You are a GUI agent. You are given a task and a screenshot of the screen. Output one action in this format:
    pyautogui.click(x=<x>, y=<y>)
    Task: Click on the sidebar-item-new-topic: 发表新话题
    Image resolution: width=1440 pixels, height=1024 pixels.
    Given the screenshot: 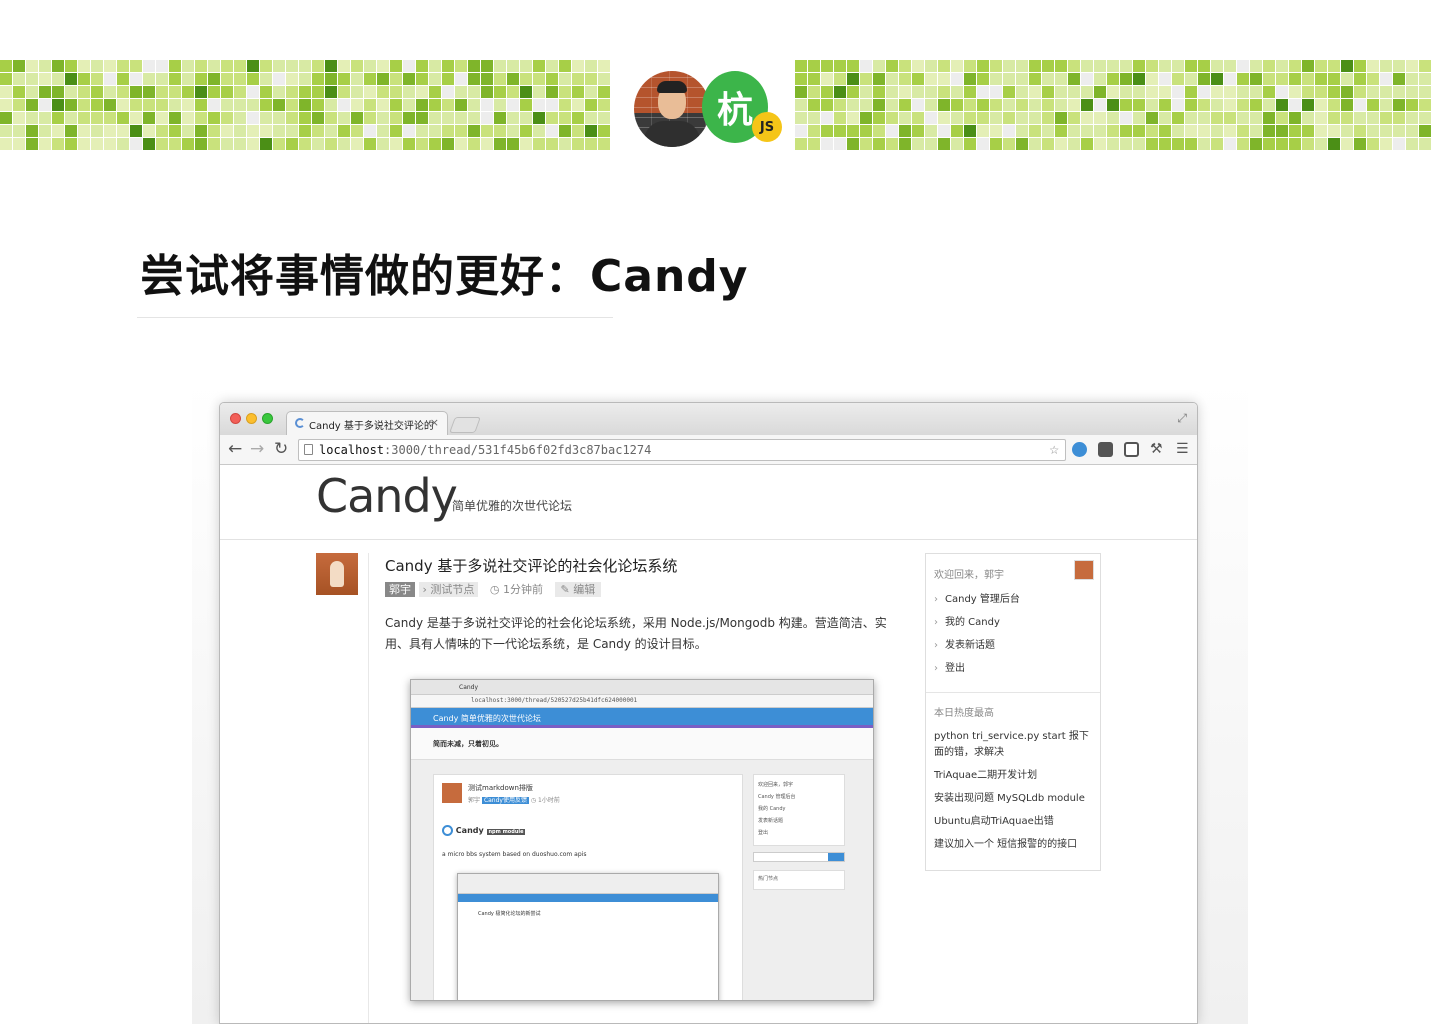 What is the action you would take?
    pyautogui.click(x=977, y=645)
    